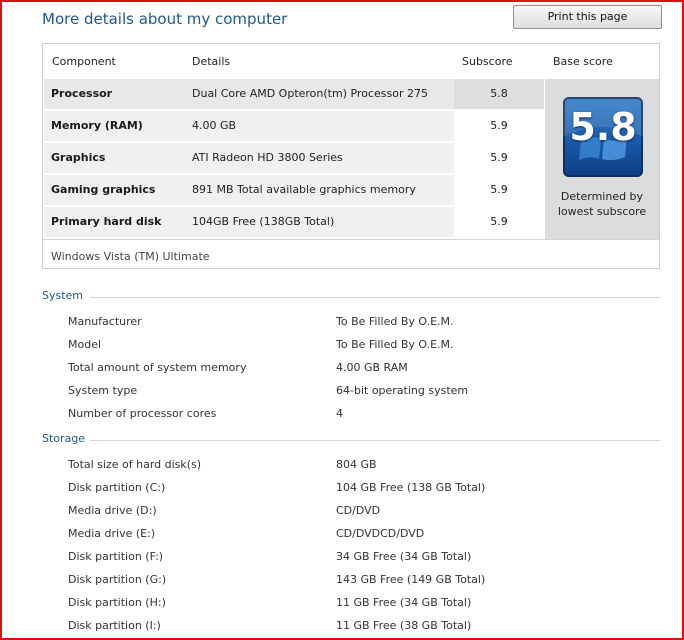  What do you see at coordinates (339, 413) in the screenshot?
I see `system-value: 4` at bounding box center [339, 413].